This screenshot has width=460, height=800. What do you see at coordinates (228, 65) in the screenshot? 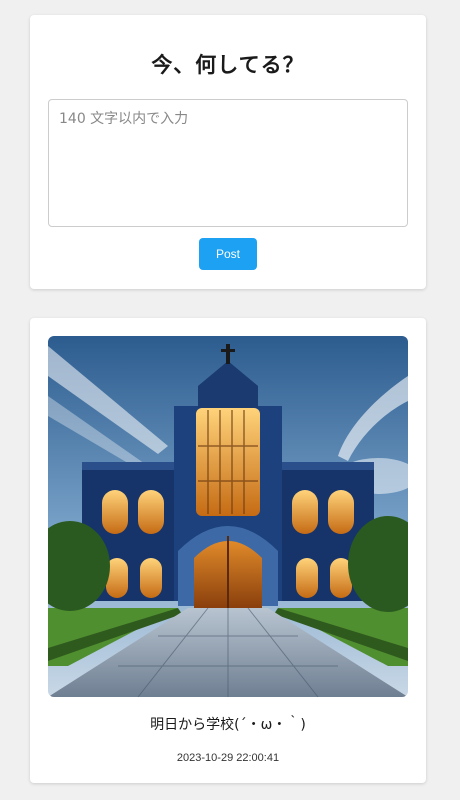
I see `compose-title: 今、何してる？` at bounding box center [228, 65].